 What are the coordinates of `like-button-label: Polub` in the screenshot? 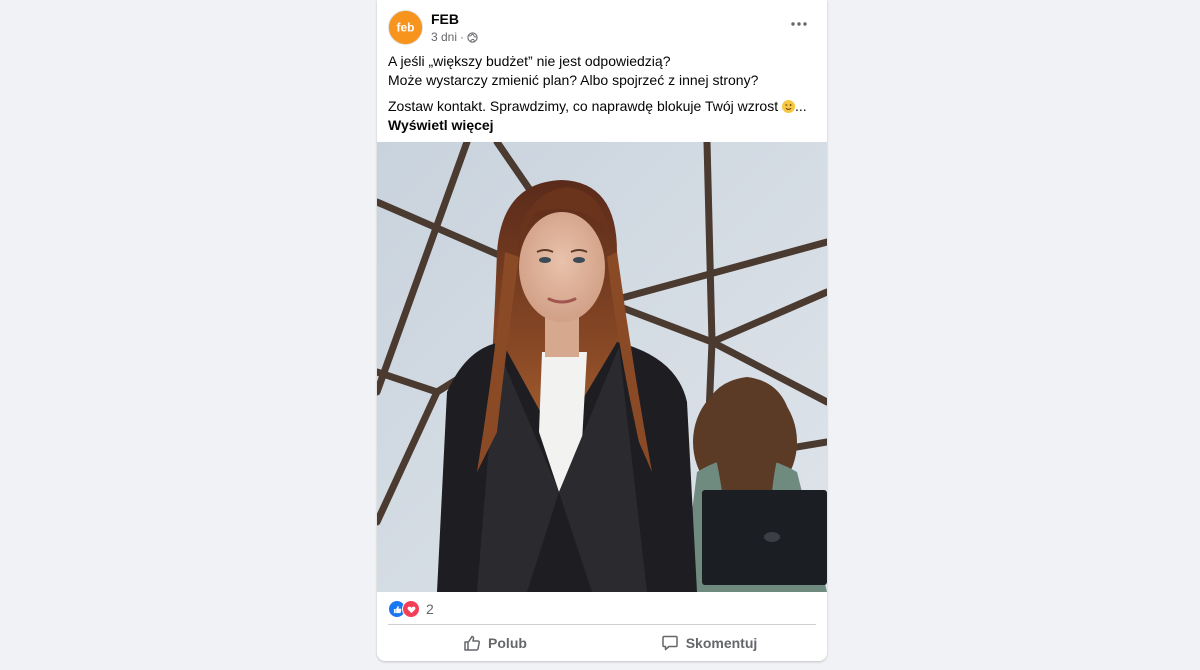 It's located at (507, 643).